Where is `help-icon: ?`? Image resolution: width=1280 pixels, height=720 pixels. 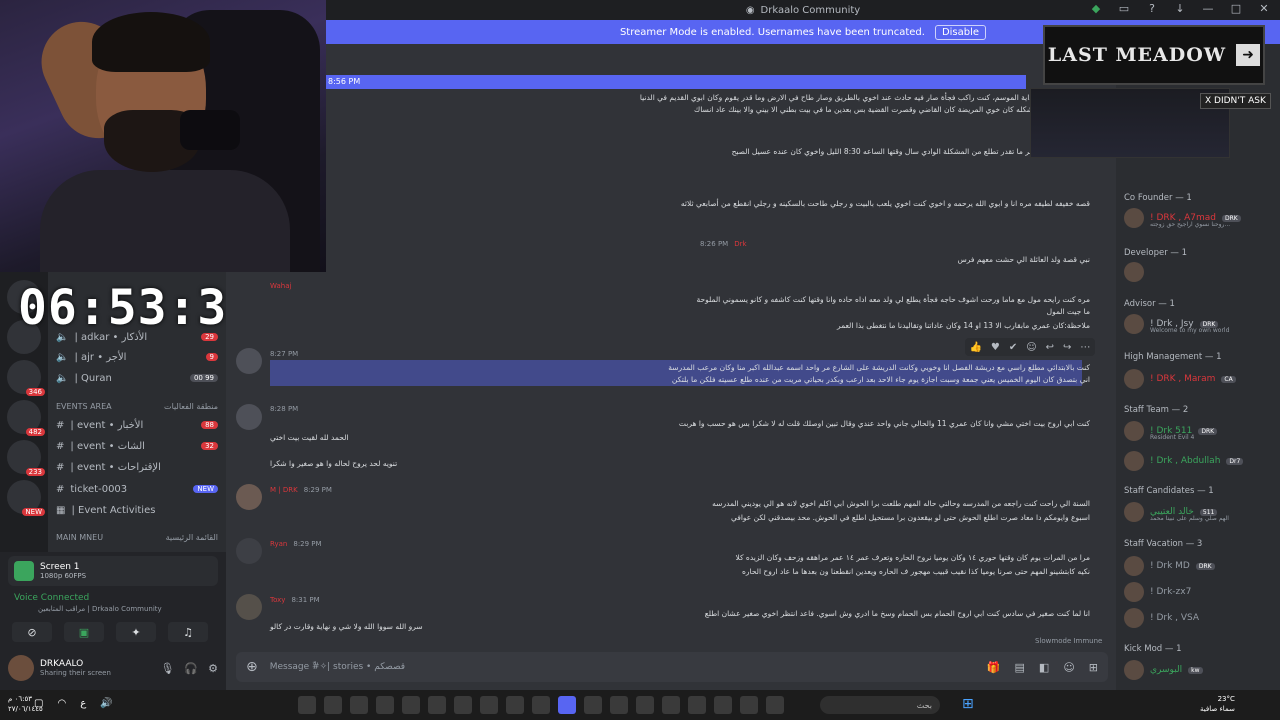
help-icon: ? is located at coordinates (1152, 8).